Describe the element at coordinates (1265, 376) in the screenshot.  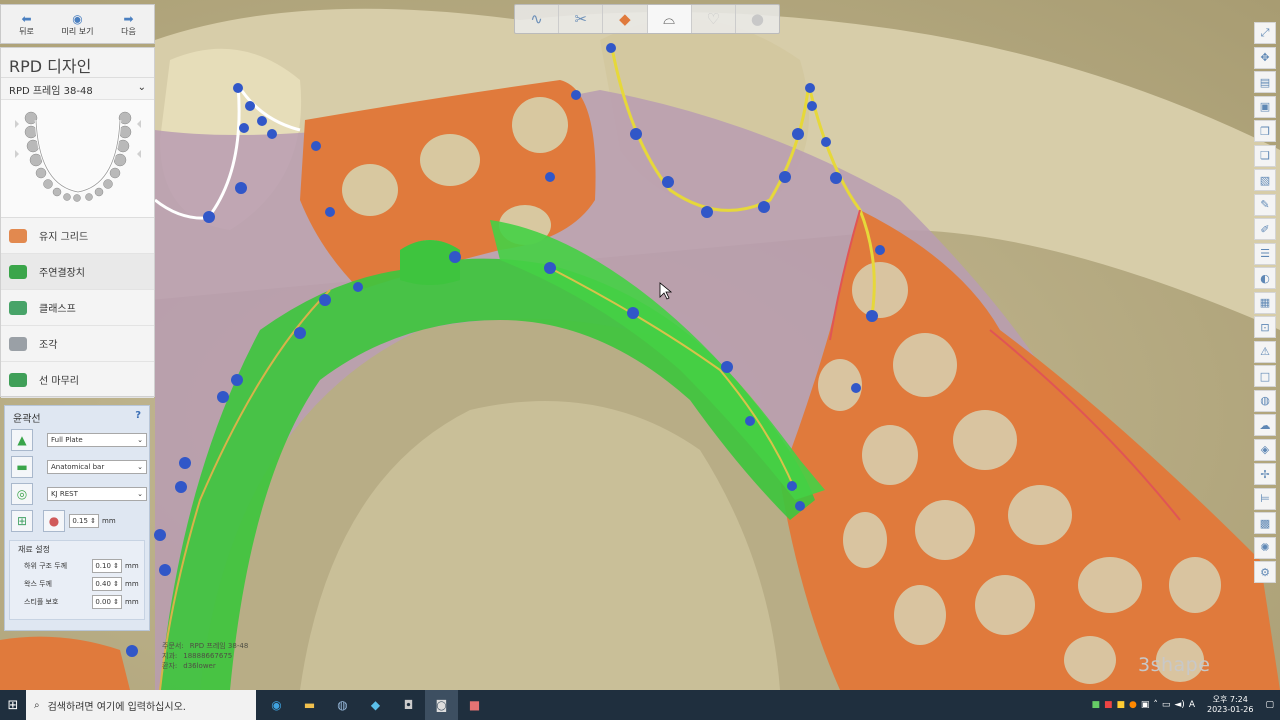
I see `box-icon: □` at that location.